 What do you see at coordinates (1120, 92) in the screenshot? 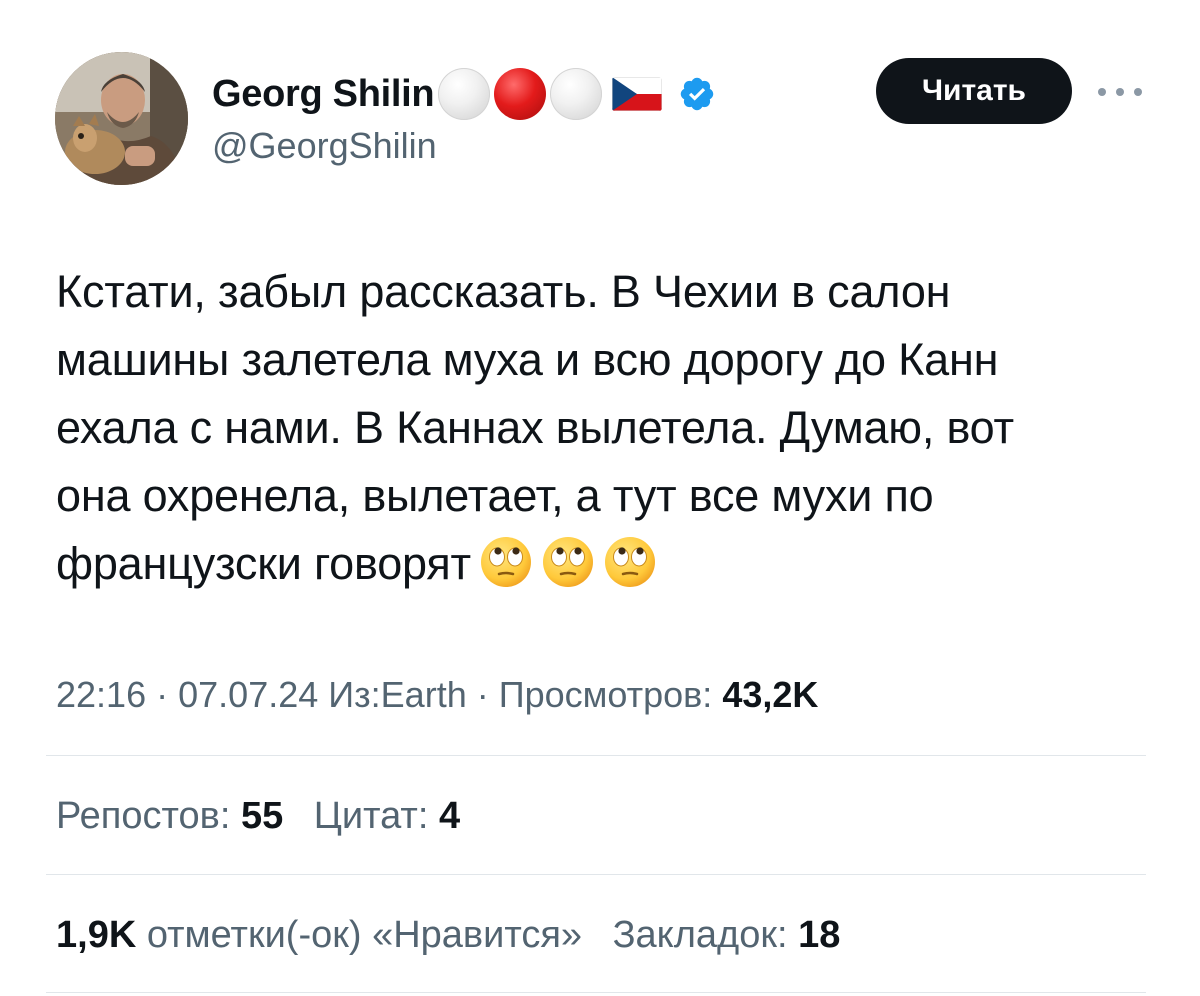
I see `more-options-icon` at bounding box center [1120, 92].